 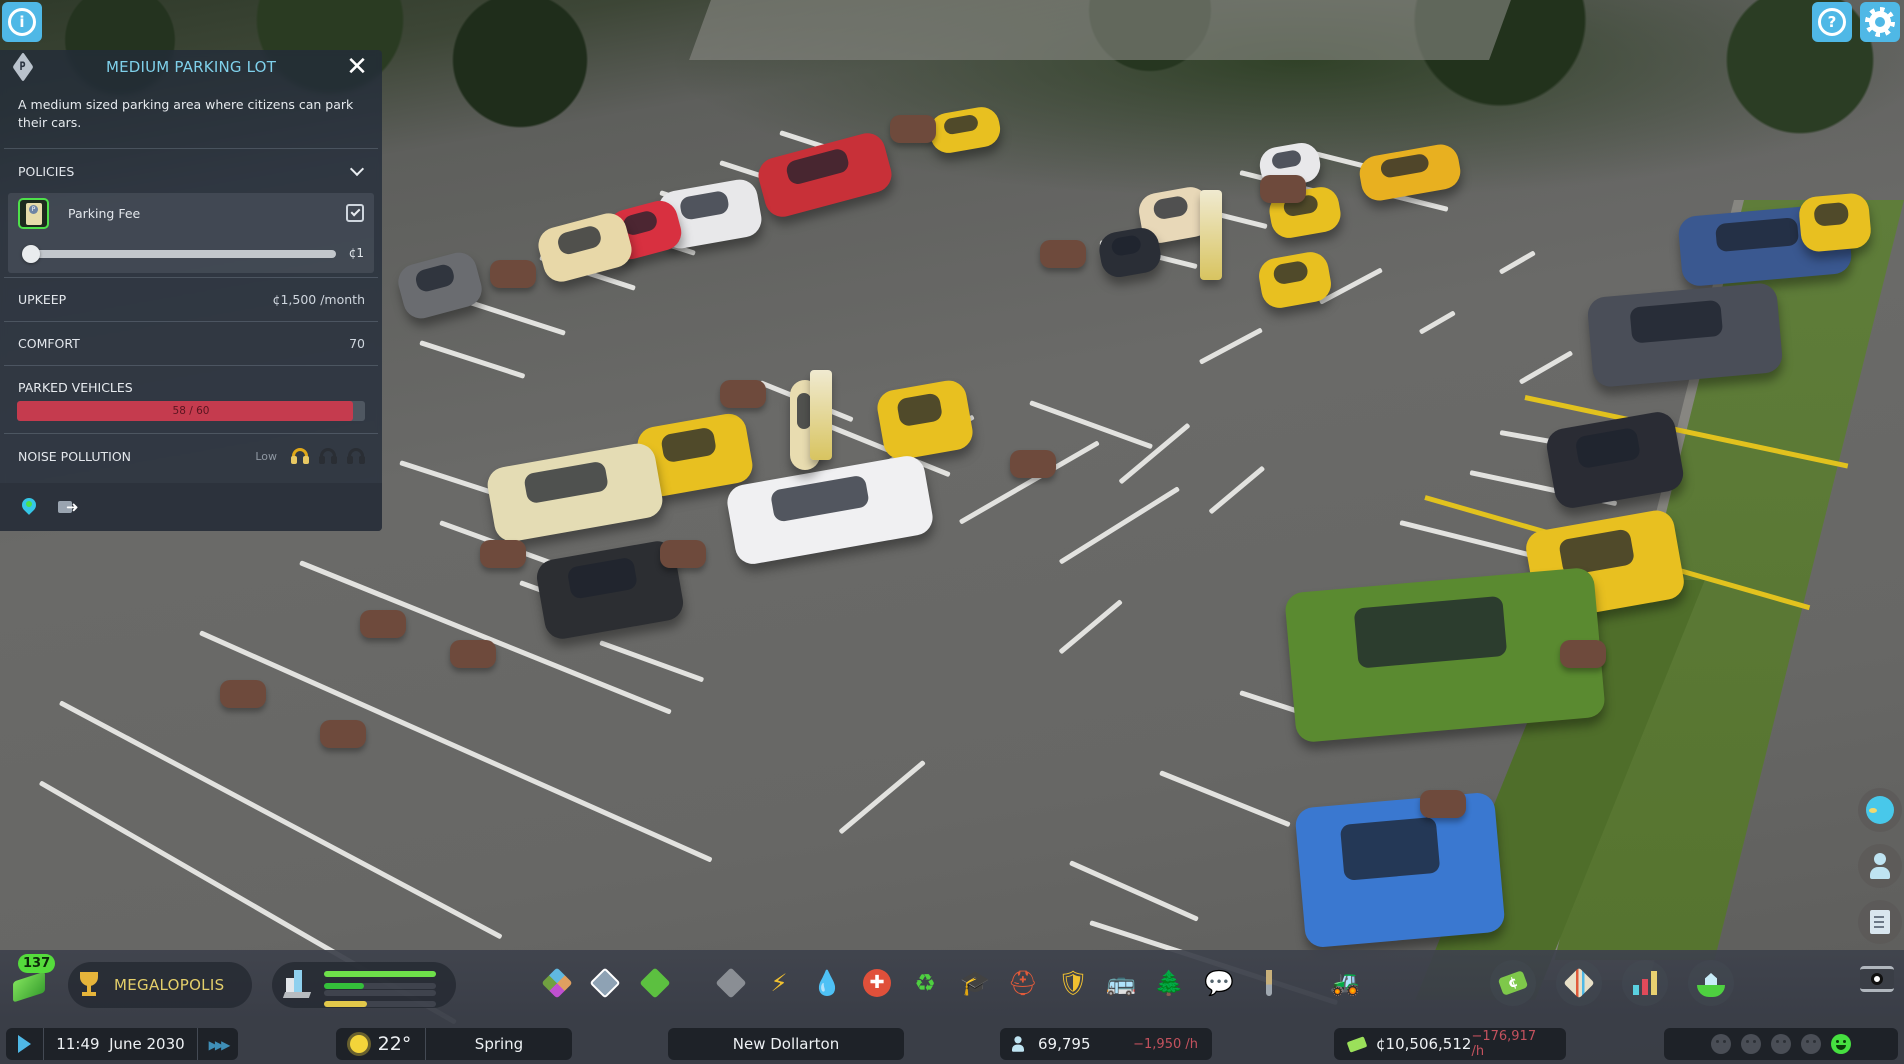 I want to click on economy-button: ¢, so click(x=1513, y=983).